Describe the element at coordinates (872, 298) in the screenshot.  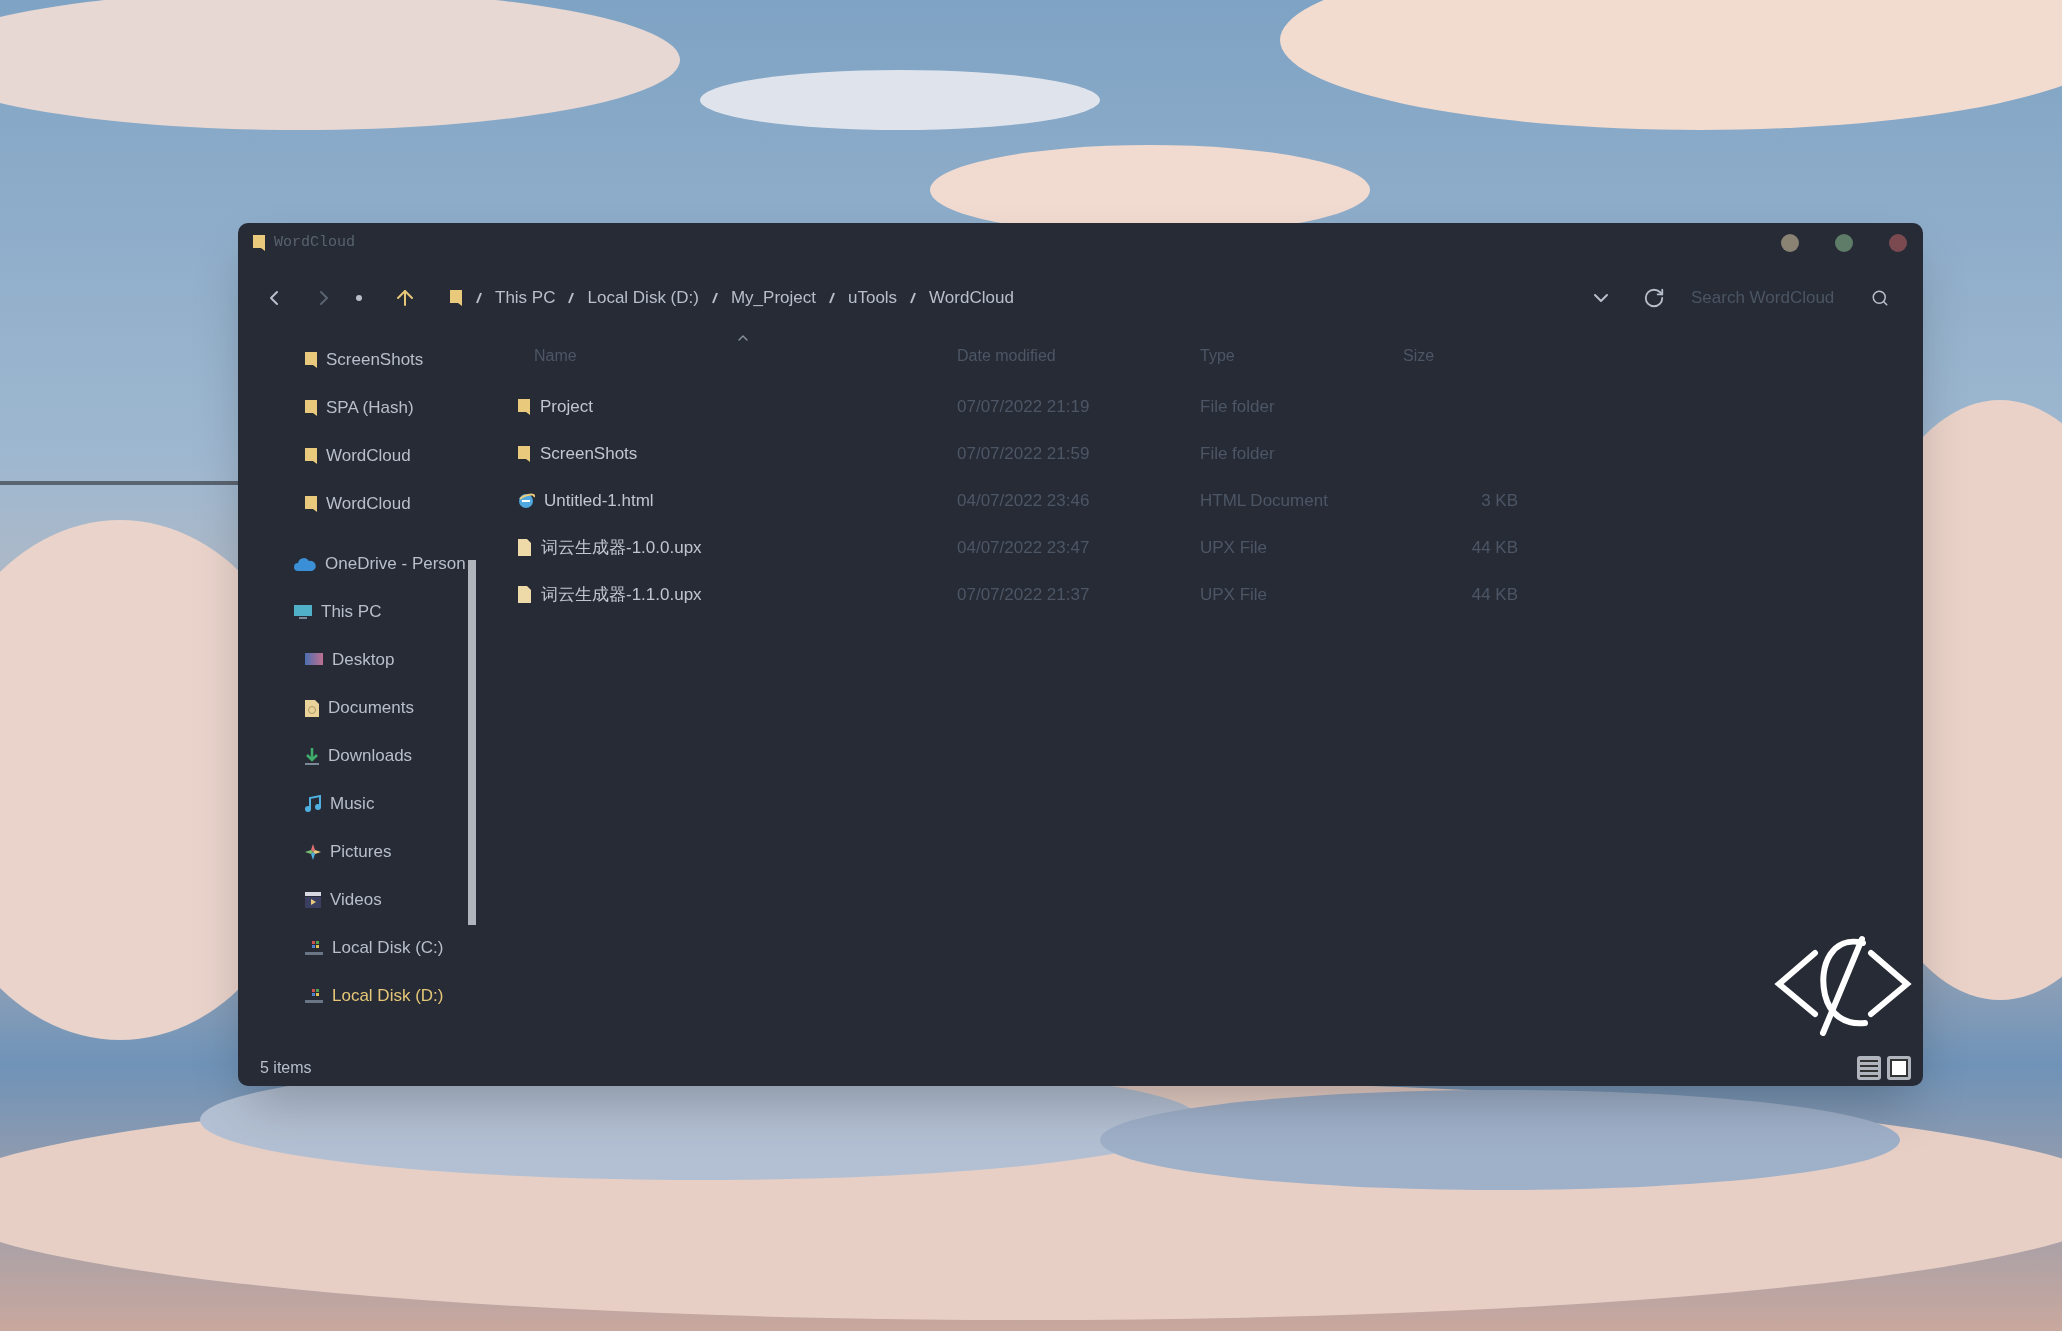
I see `breadcrumb-item: uTools` at that location.